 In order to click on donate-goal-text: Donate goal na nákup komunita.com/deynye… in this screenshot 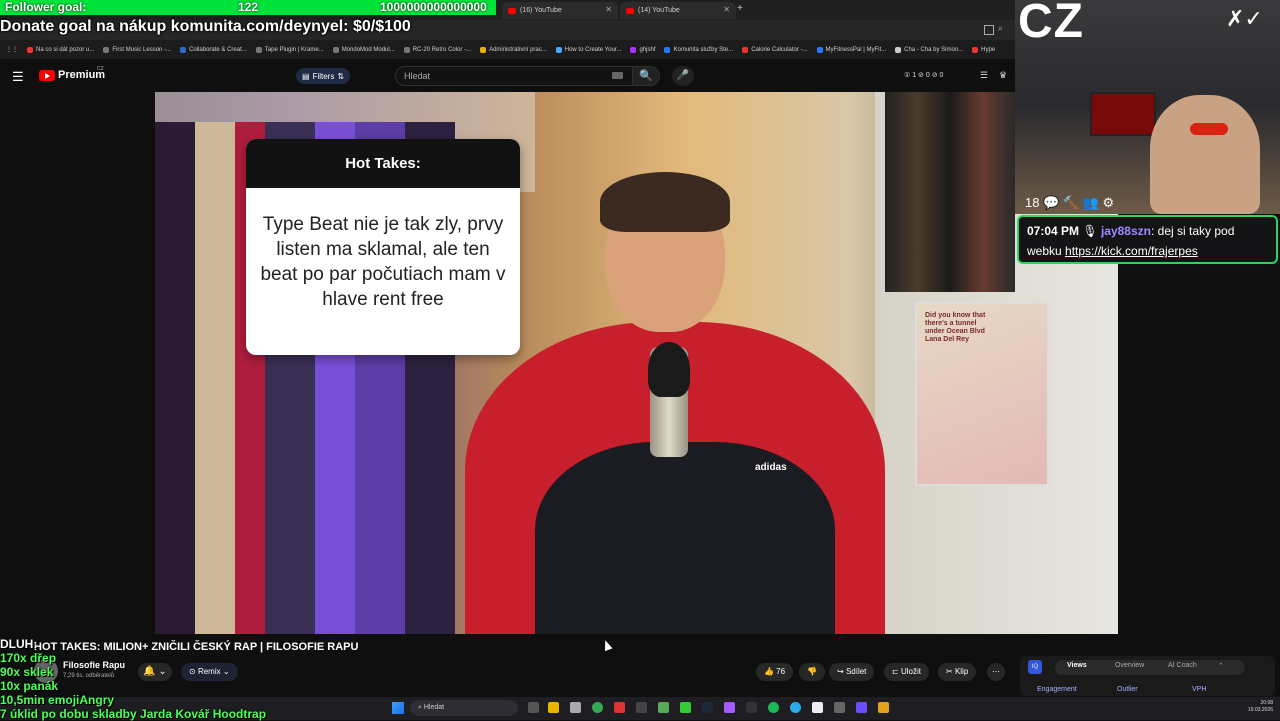, I will do `click(205, 26)`.